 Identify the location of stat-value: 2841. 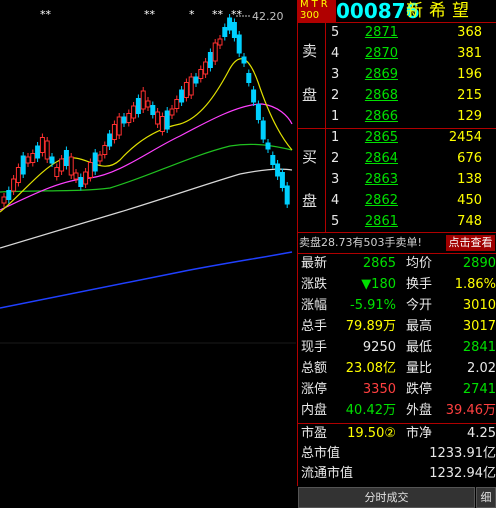
(479, 347).